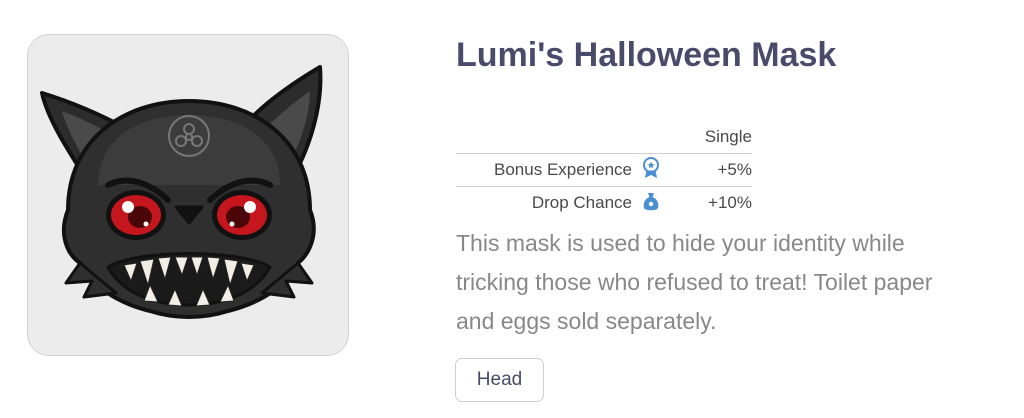  I want to click on stat-label: Drop Chance, so click(548, 202).